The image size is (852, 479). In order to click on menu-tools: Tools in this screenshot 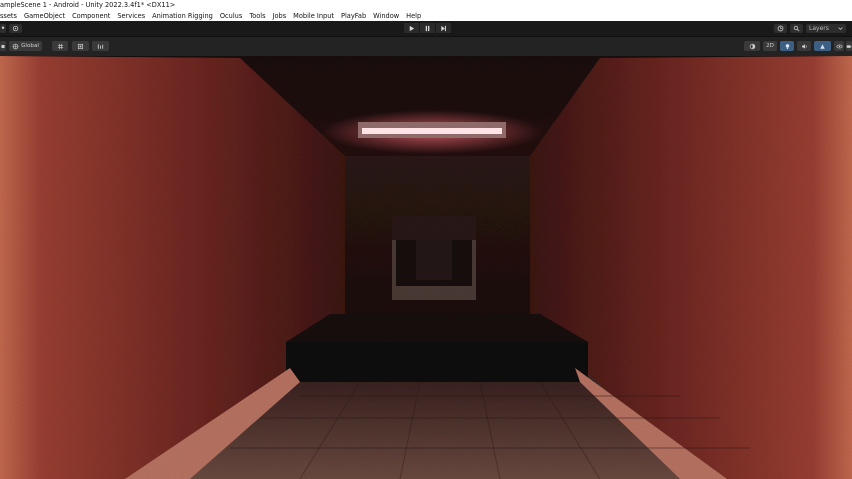, I will do `click(257, 16)`.